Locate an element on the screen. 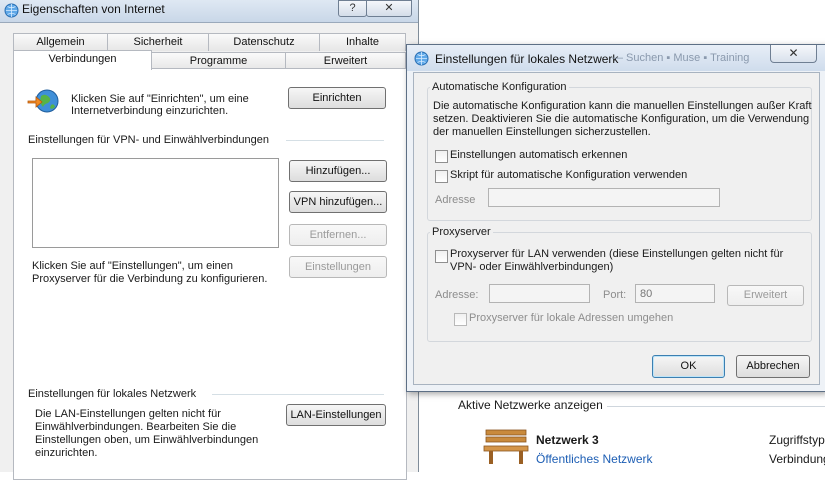 Image resolution: width=825 pixels, height=480 pixels. title-bar: Eigenschaften von Internet ? ✕ is located at coordinates (209, 11).